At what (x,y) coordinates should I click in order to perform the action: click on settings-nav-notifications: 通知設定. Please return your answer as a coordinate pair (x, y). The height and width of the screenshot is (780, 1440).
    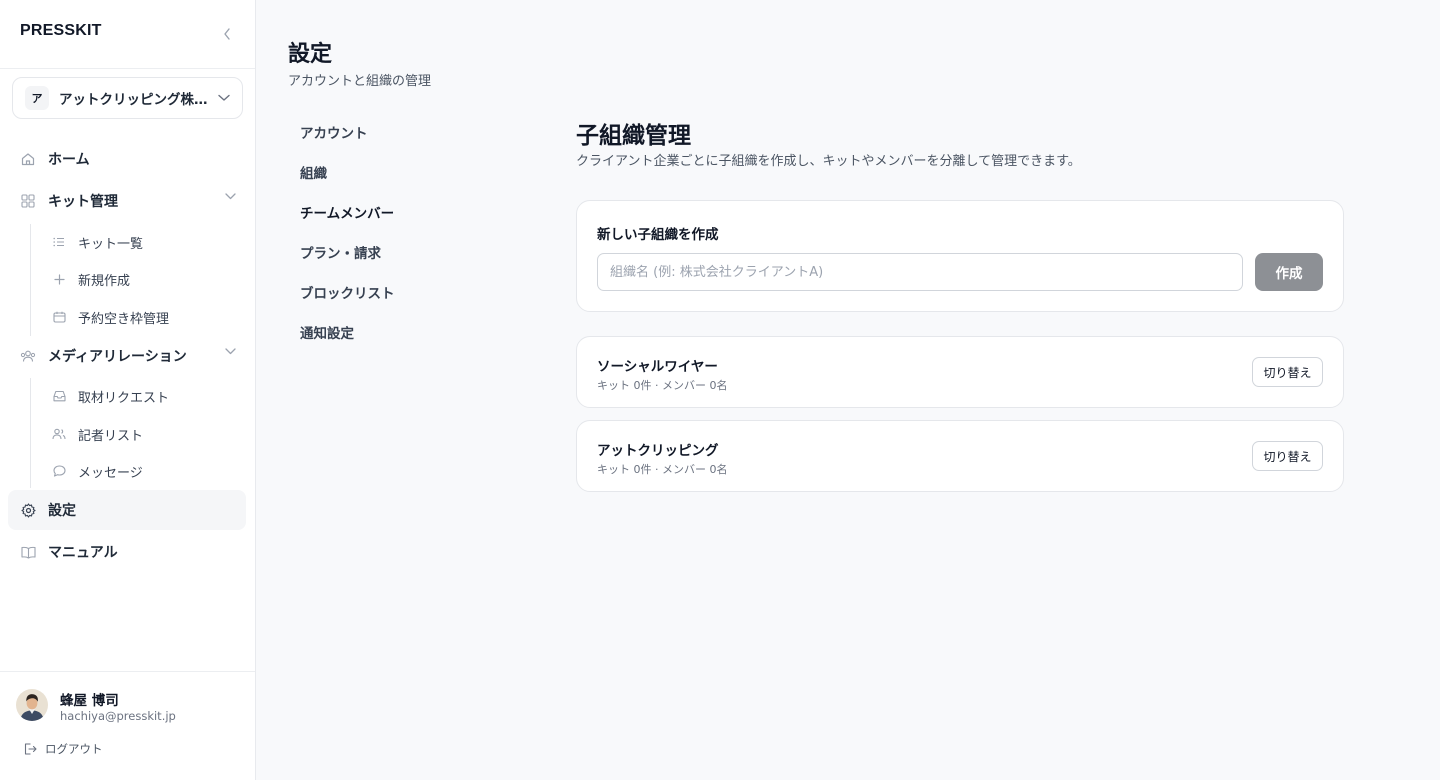
    Looking at the image, I should click on (327, 332).